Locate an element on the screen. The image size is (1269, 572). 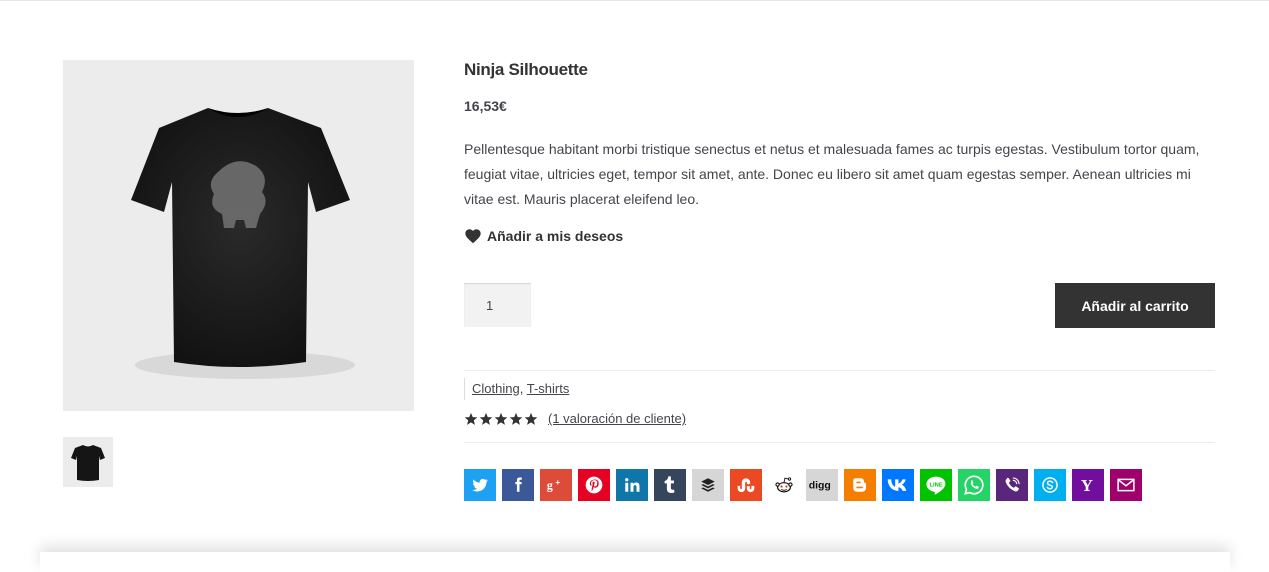
line-share-button: LINE is located at coordinates (936, 485).